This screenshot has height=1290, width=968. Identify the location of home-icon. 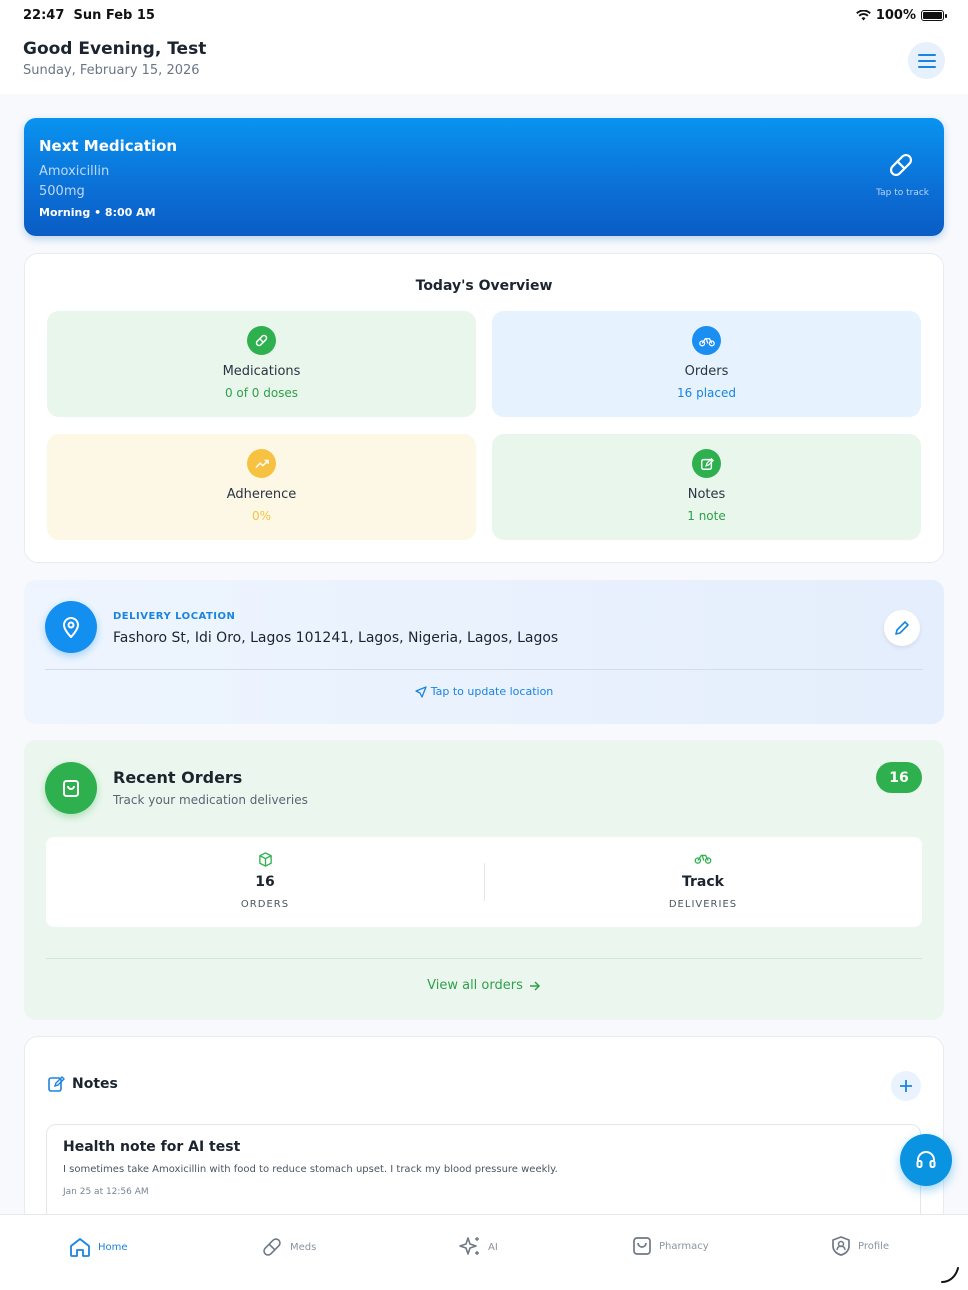
(80, 1247).